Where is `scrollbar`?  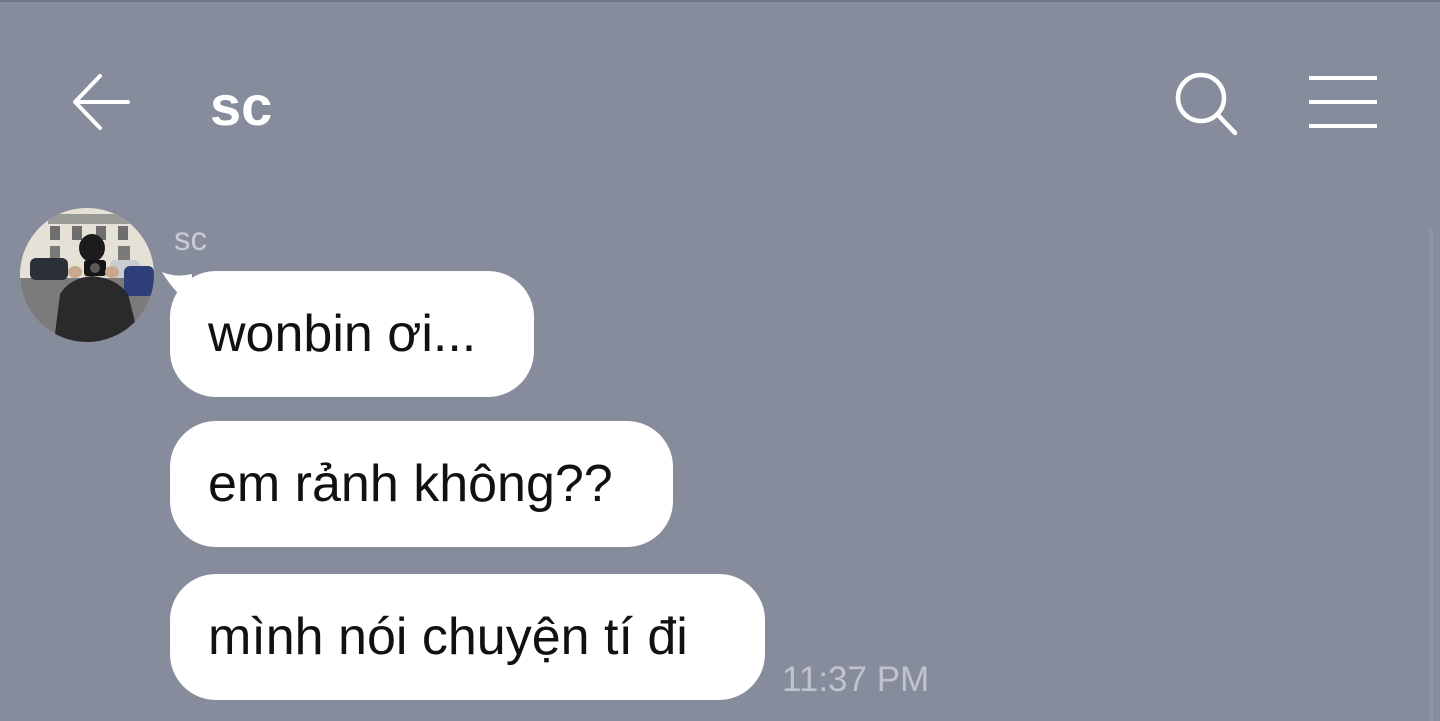
scrollbar is located at coordinates (1431, 474).